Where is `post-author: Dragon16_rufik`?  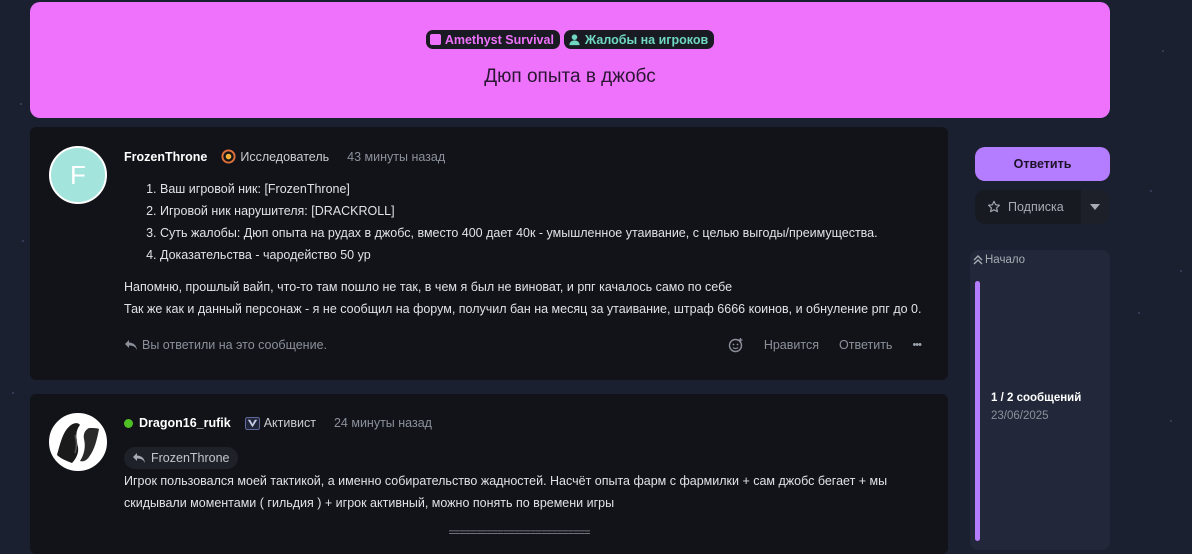 post-author: Dragon16_rufik is located at coordinates (185, 423).